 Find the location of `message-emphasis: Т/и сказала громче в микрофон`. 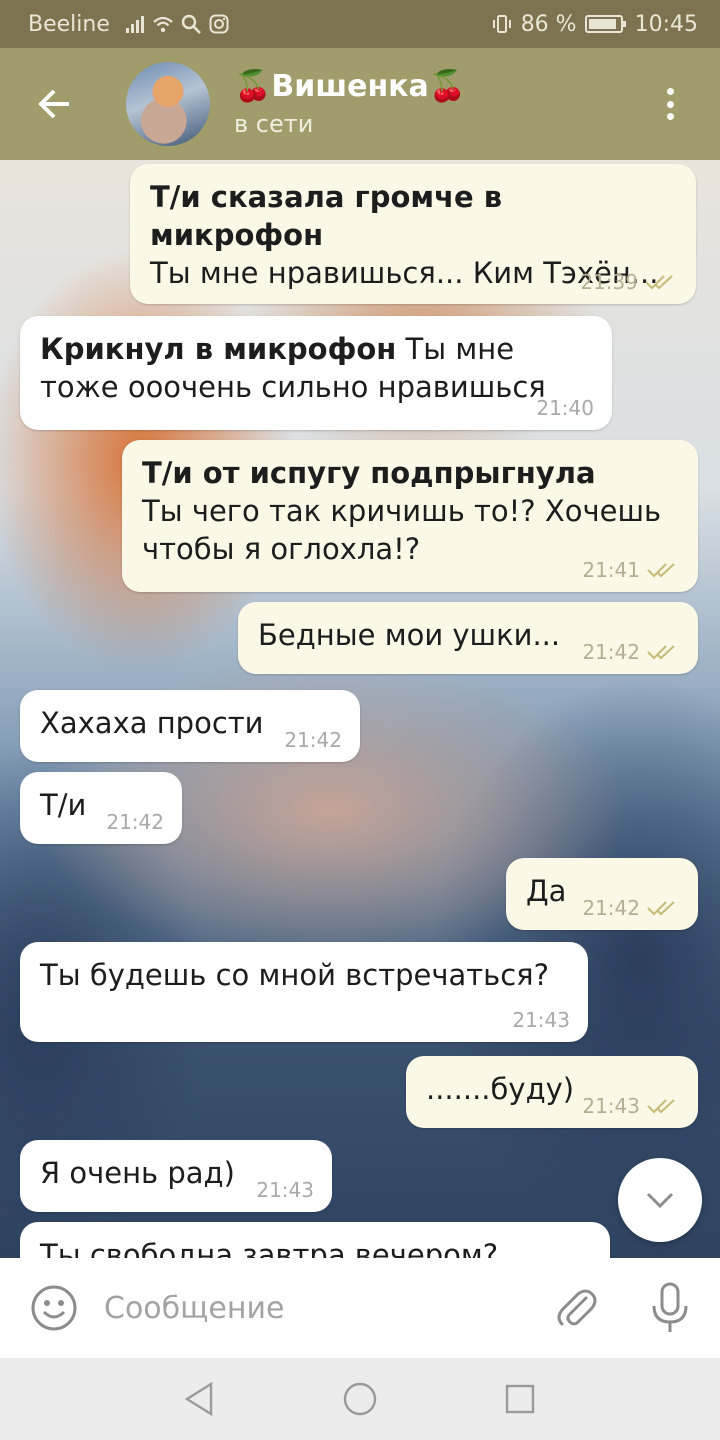

message-emphasis: Т/и сказала громче в микрофон is located at coordinates (326, 216).